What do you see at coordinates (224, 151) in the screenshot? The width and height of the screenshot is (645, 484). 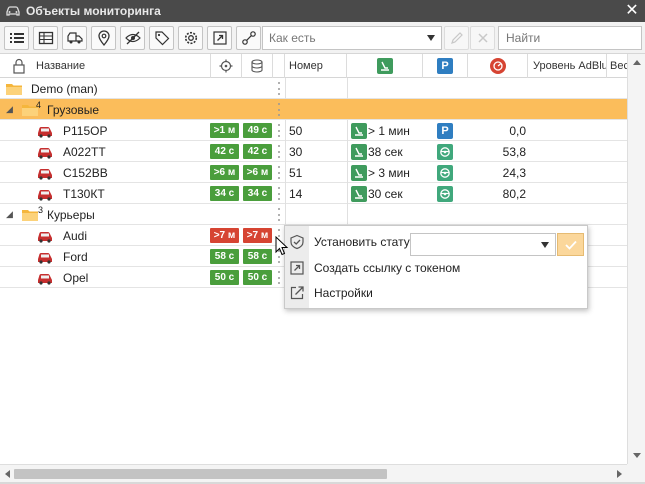 I see `connection-badge: 42 с` at bounding box center [224, 151].